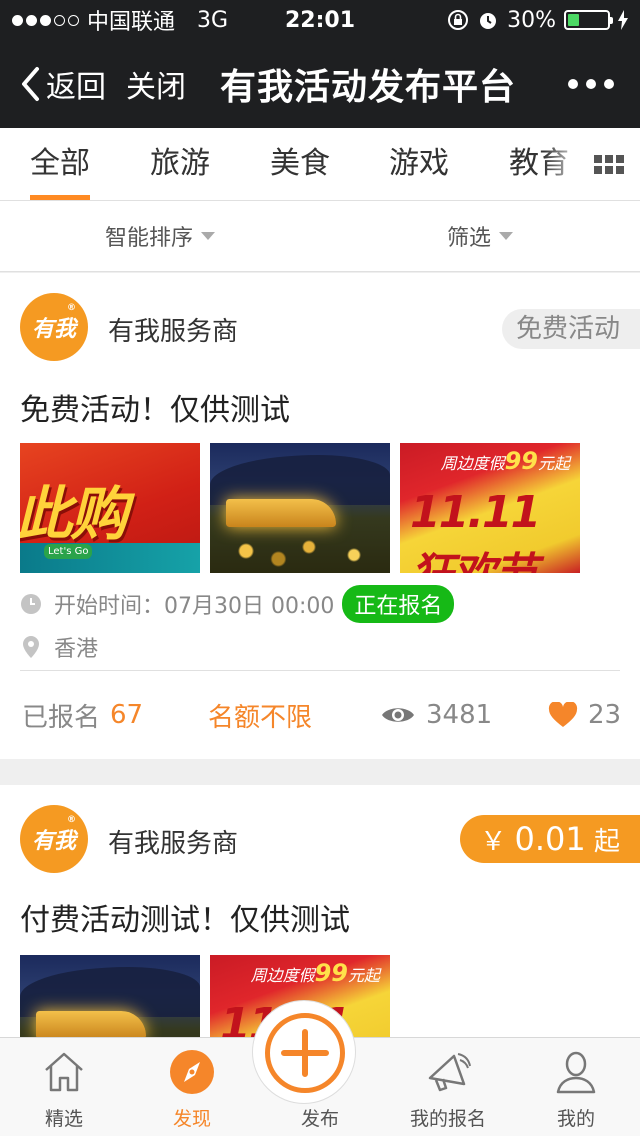 Image resolution: width=640 pixels, height=1136 pixels. I want to click on rotation-lock-icon, so click(458, 20).